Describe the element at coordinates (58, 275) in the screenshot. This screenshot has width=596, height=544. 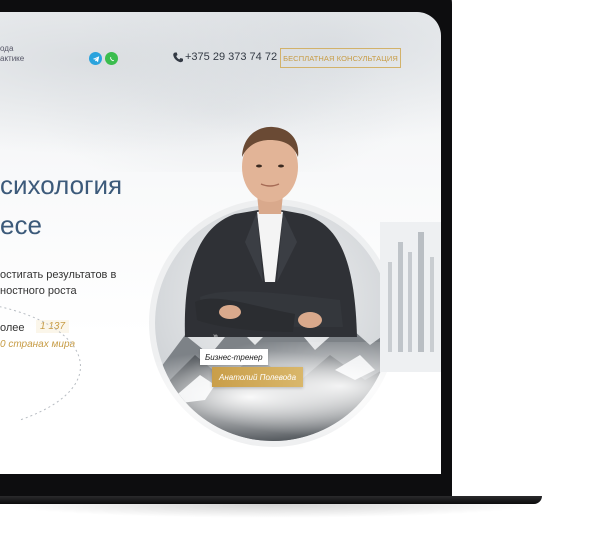
I see `hero-subtitle-line-1: остигать результатов в` at that location.